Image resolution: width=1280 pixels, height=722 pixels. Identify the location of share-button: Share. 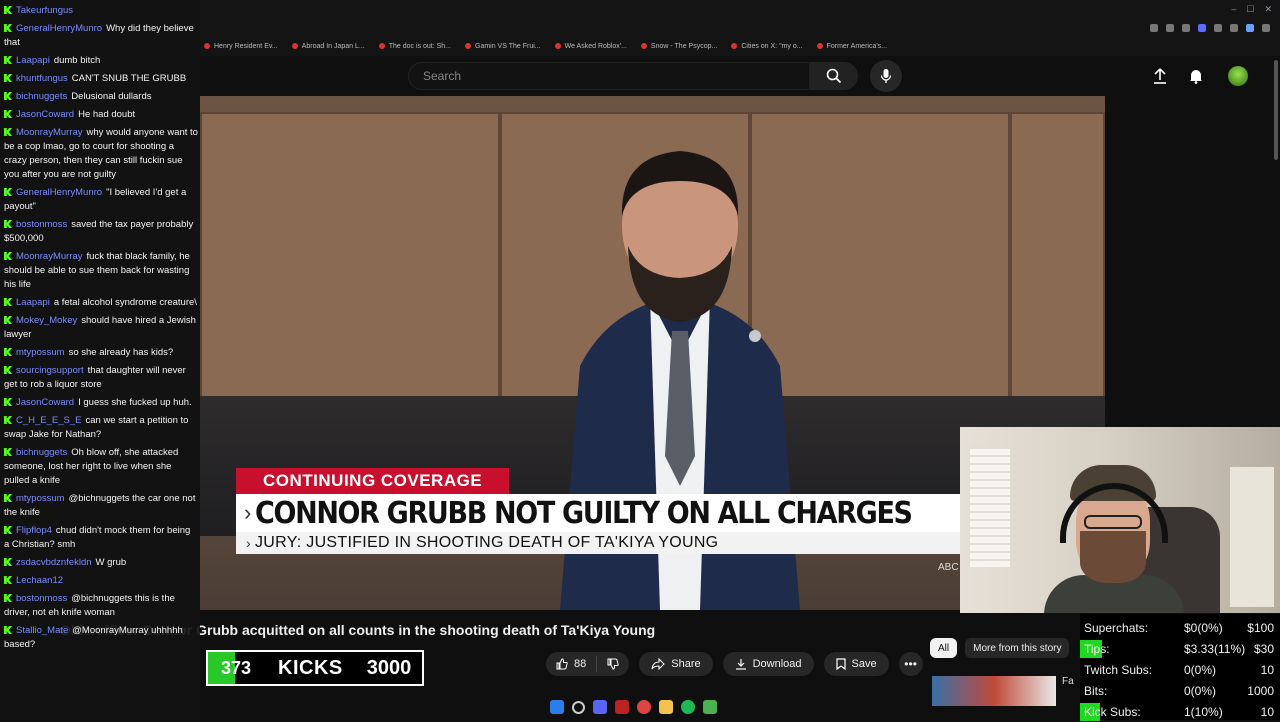
(676, 664).